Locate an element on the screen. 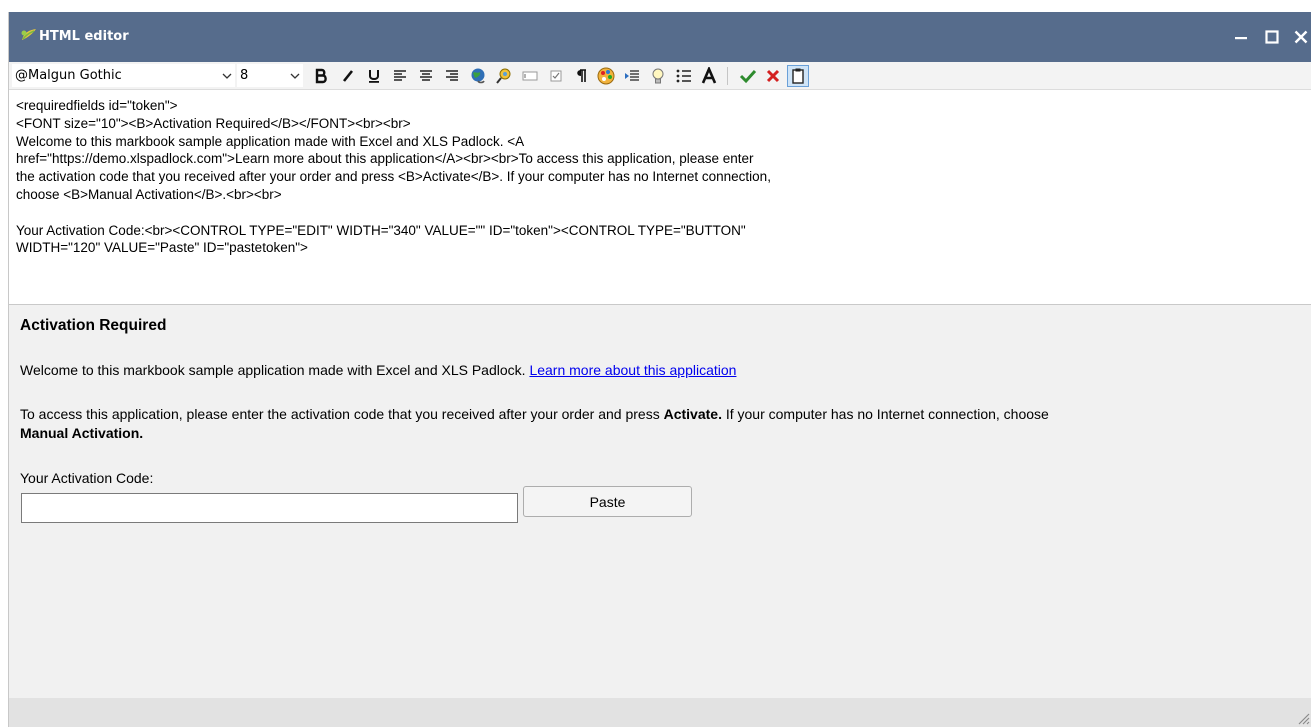  font-size-select: 8 is located at coordinates (270, 75).